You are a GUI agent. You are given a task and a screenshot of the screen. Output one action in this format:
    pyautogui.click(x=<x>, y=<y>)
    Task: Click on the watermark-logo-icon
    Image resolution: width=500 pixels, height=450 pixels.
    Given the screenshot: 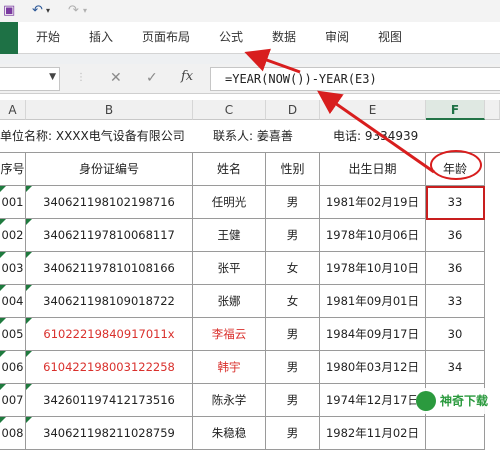 What is the action you would take?
    pyautogui.click(x=426, y=401)
    